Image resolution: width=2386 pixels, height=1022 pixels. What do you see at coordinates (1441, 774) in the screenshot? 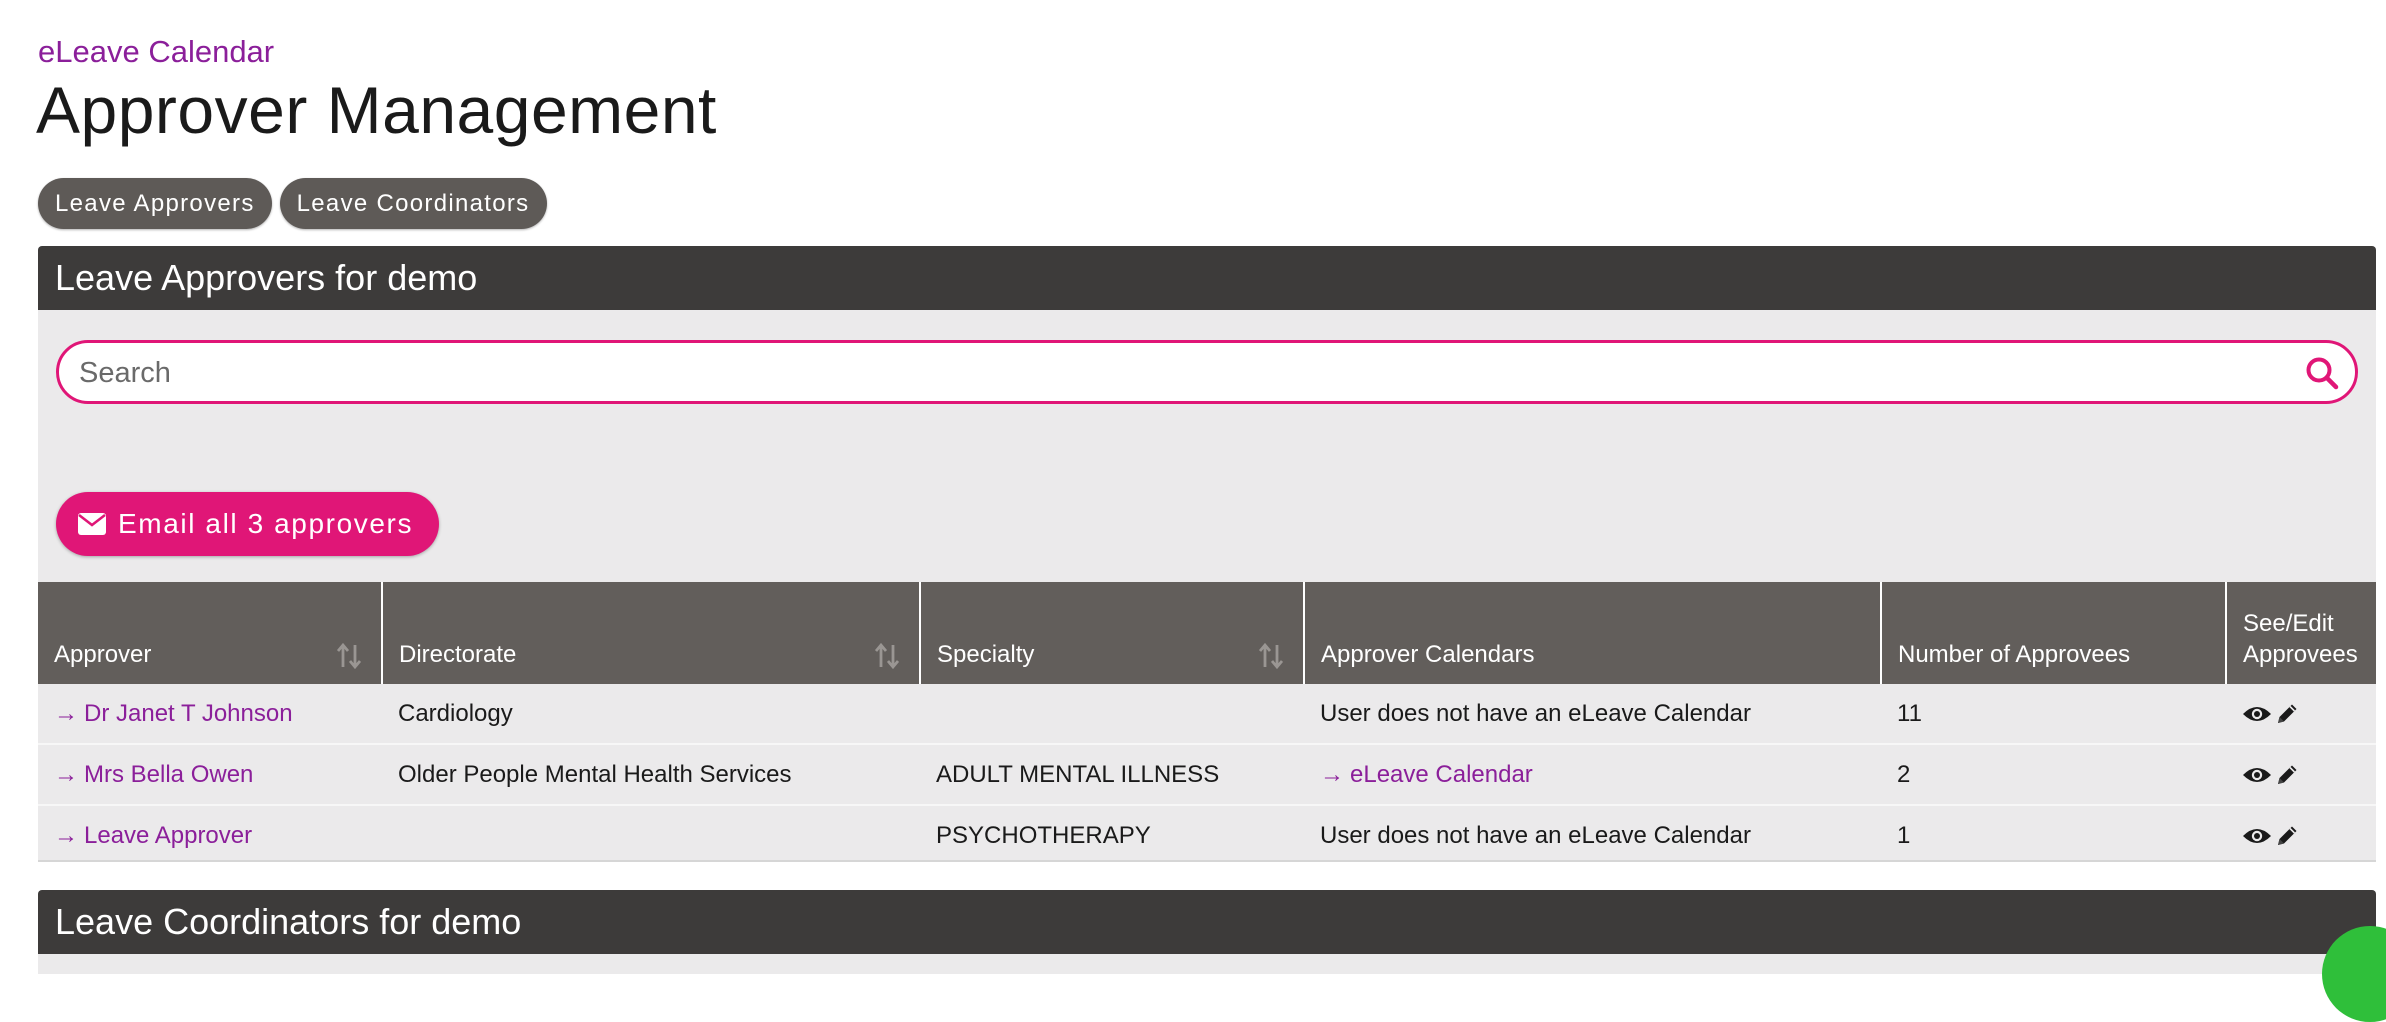
I see `calendar-link-label: eLeave Calendar` at bounding box center [1441, 774].